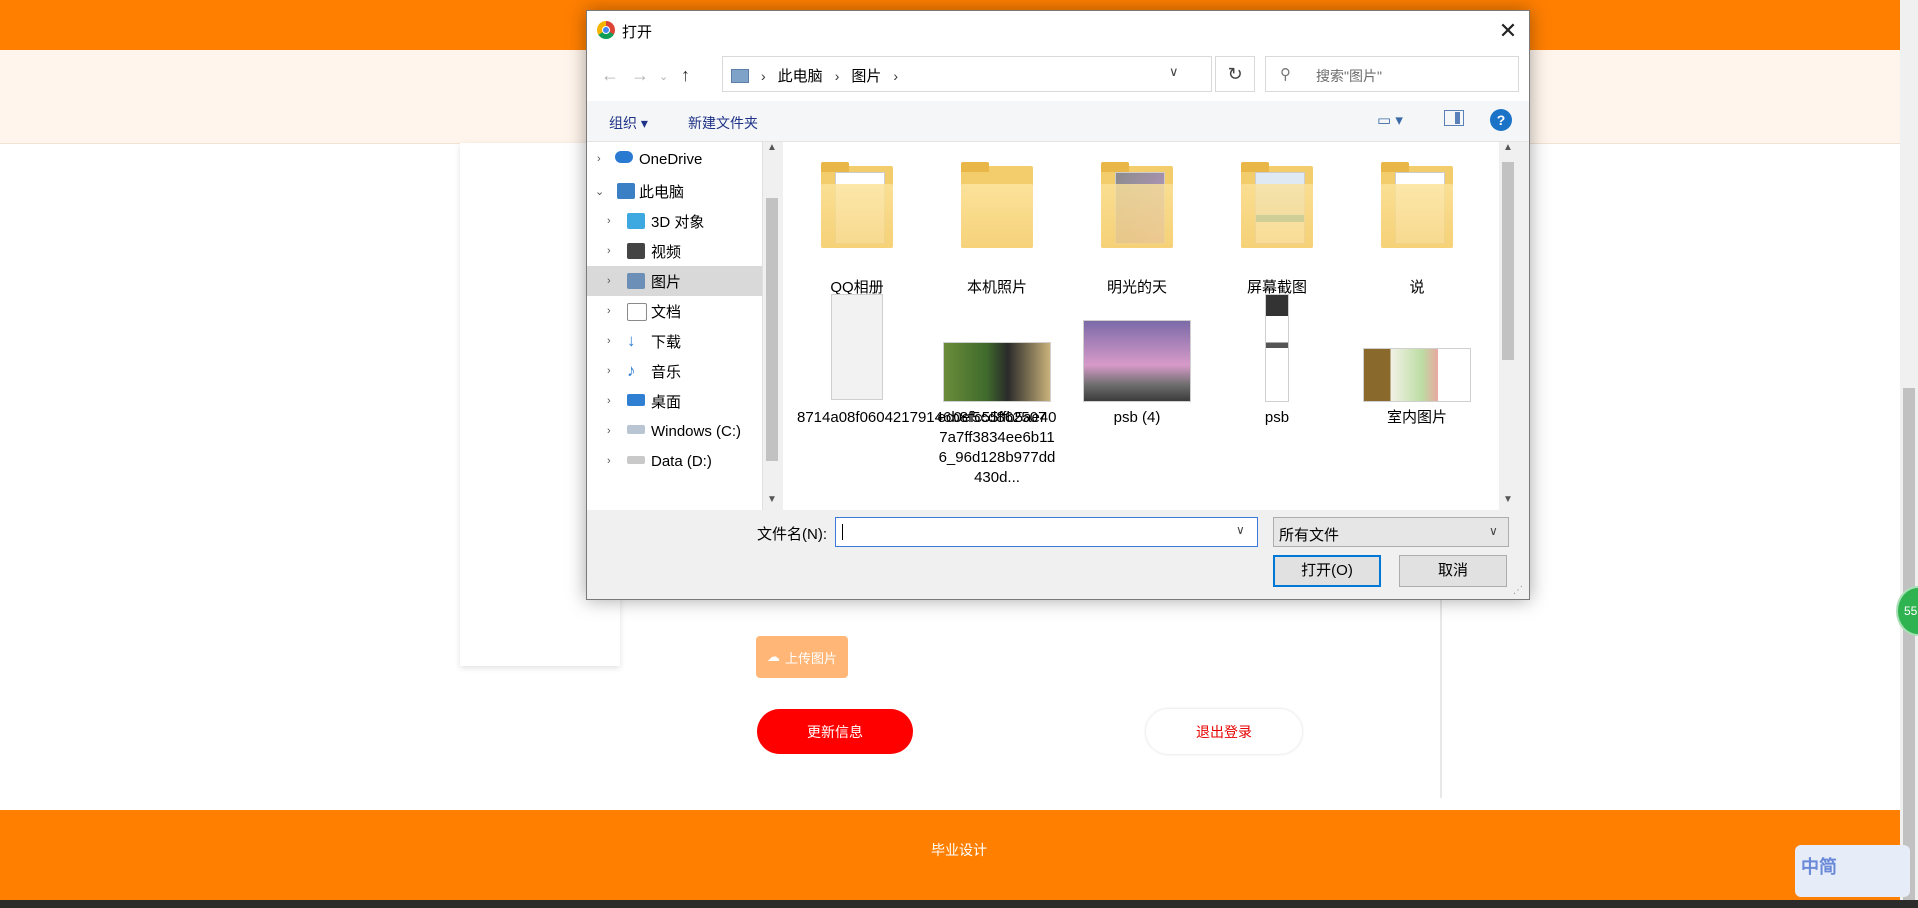  Describe the element at coordinates (967, 74) in the screenshot. I see `address-bar: › 此电脑 › 图片 › ∨` at that location.